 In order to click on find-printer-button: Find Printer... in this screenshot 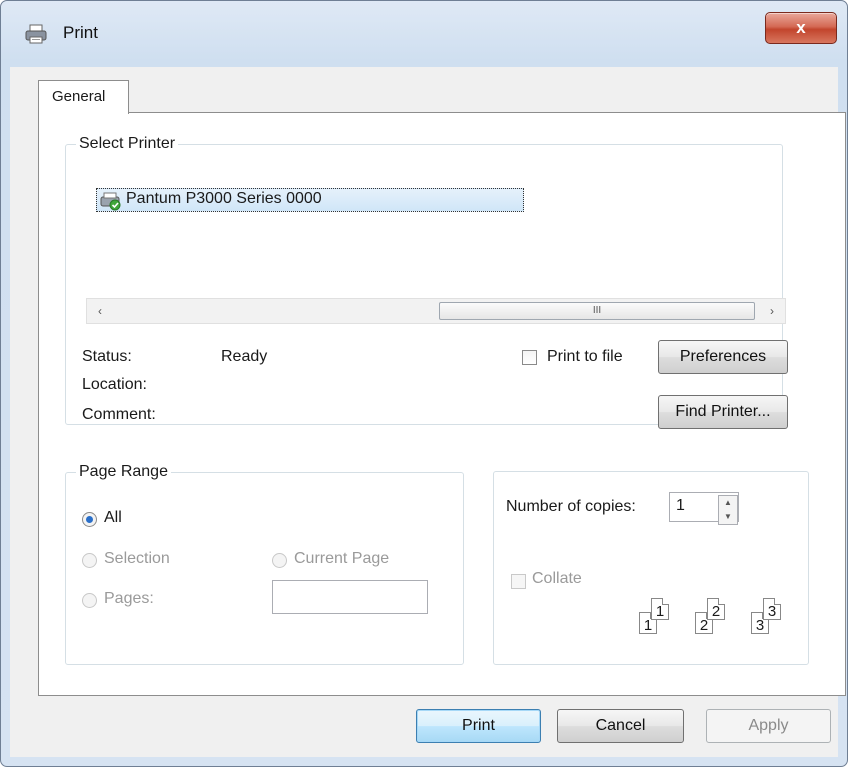, I will do `click(723, 412)`.